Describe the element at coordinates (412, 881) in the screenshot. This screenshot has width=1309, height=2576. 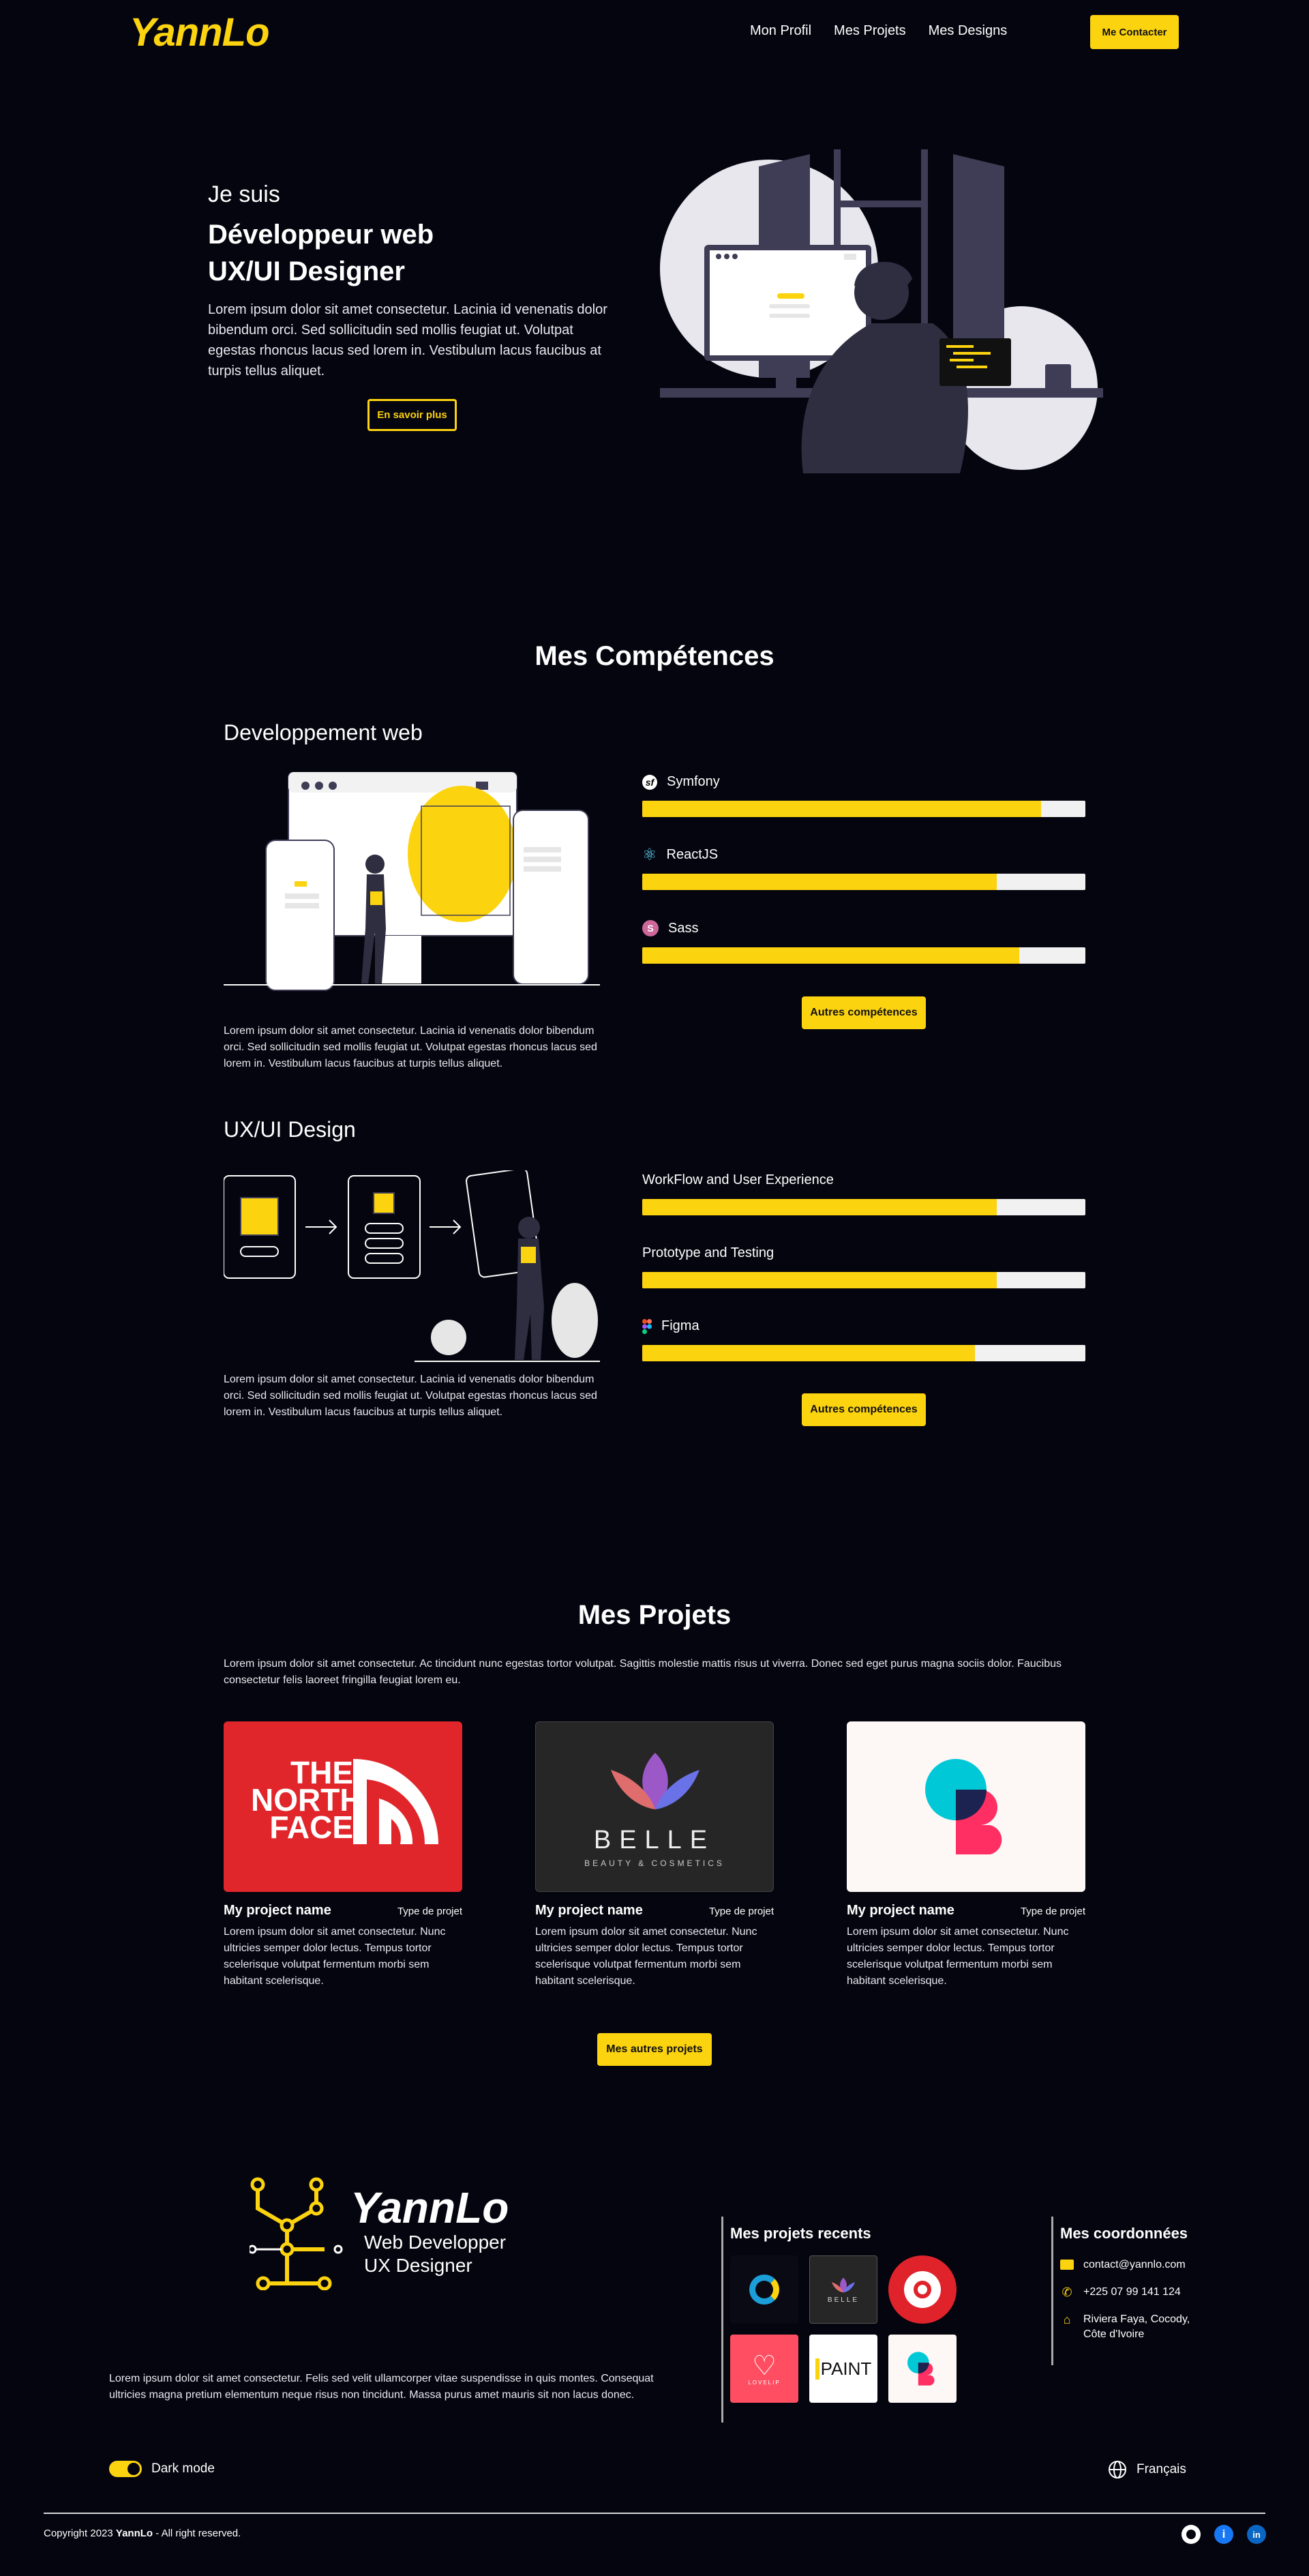
I see `web-dev-illustration` at that location.